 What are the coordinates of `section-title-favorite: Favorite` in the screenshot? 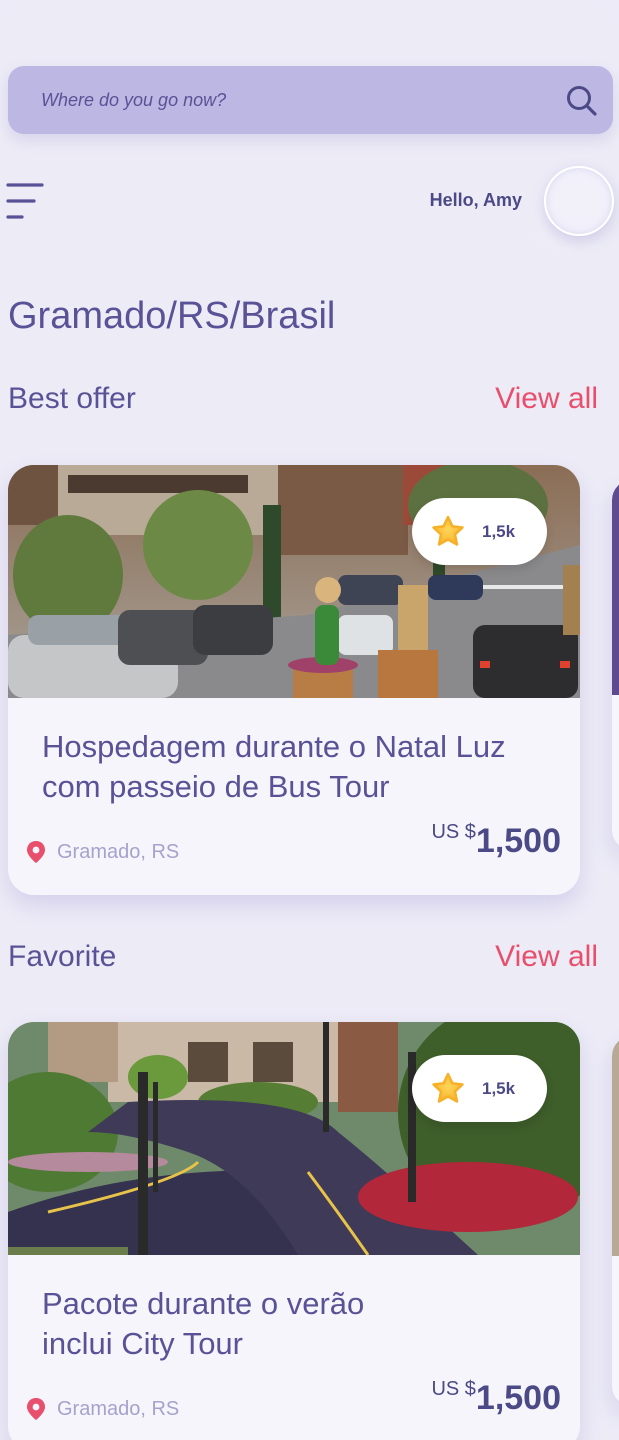 It's located at (62, 956).